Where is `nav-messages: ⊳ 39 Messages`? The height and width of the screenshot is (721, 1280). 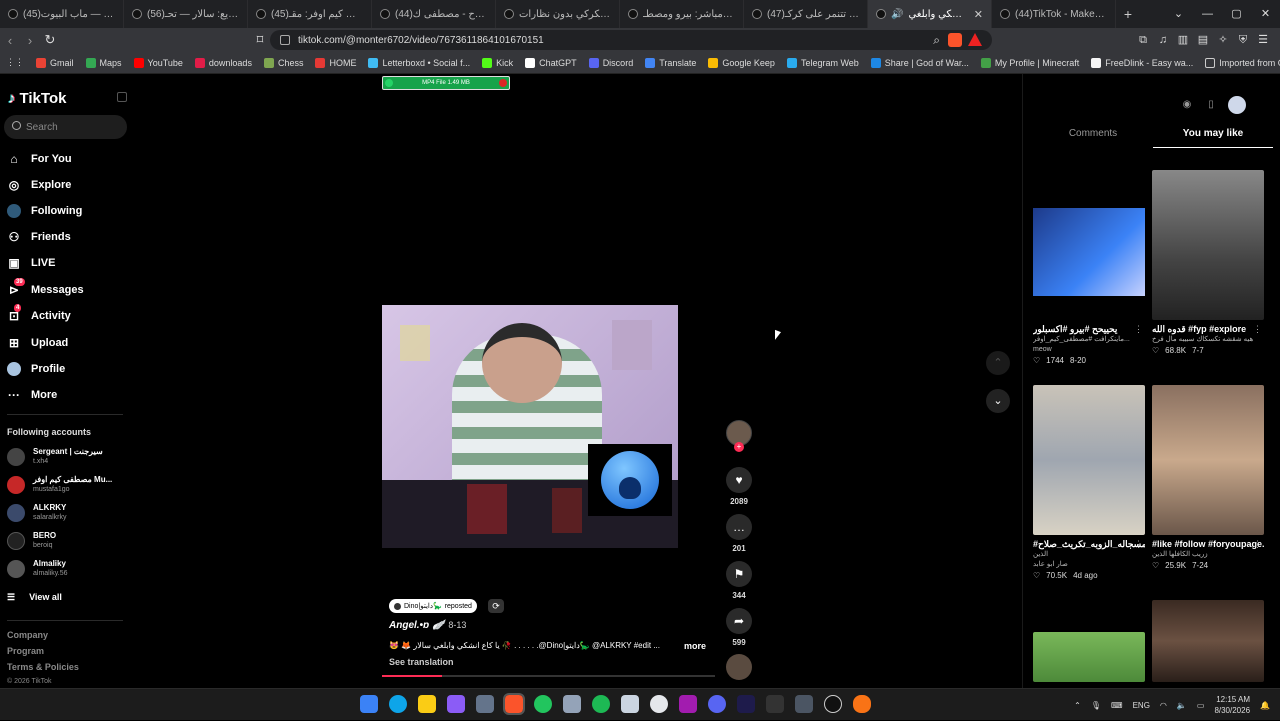
nav-messages: ⊳ 39 Messages is located at coordinates (45, 288).